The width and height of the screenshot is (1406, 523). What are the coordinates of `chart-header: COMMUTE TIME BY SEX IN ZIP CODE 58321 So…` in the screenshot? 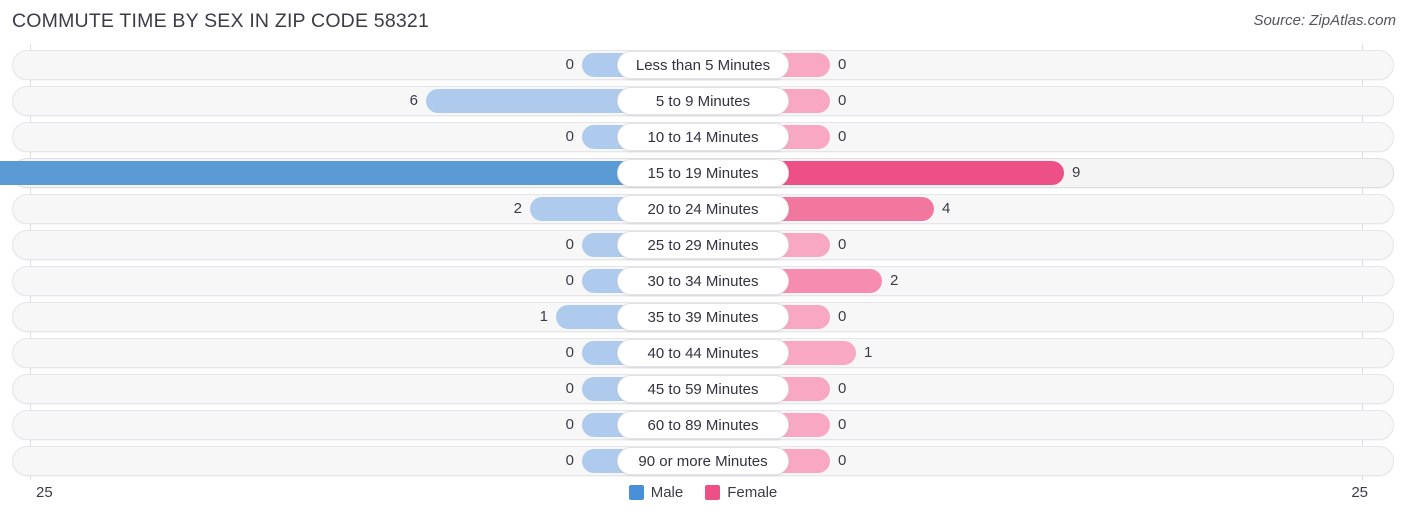 It's located at (703, 22).